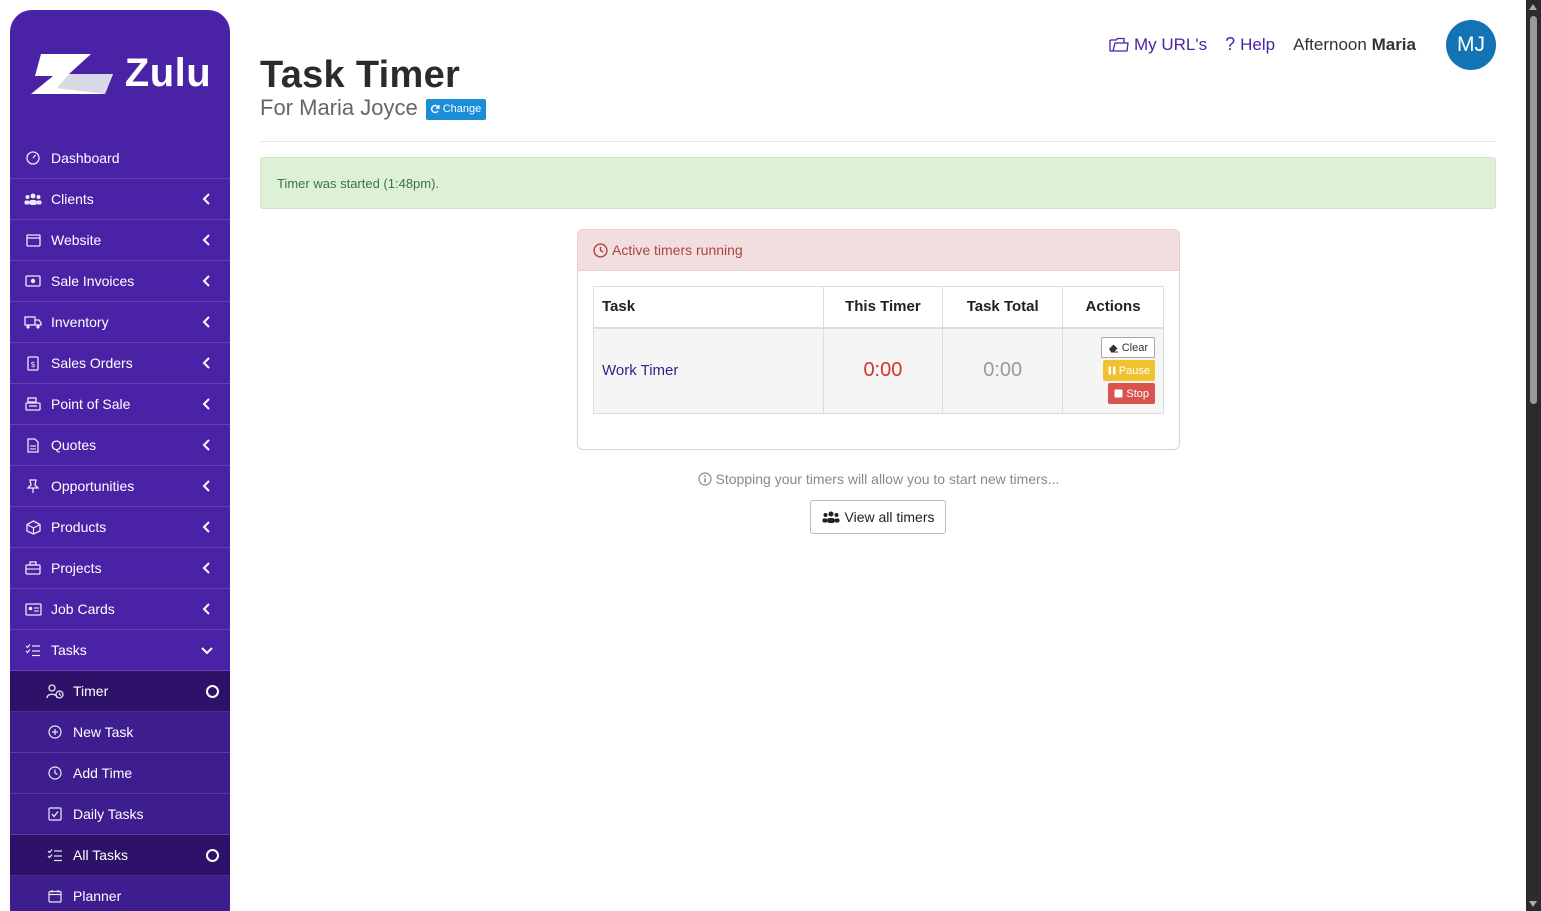 The width and height of the screenshot is (1541, 911). Describe the element at coordinates (1330, 44) in the screenshot. I see `greeting-text: Afternoon` at that location.